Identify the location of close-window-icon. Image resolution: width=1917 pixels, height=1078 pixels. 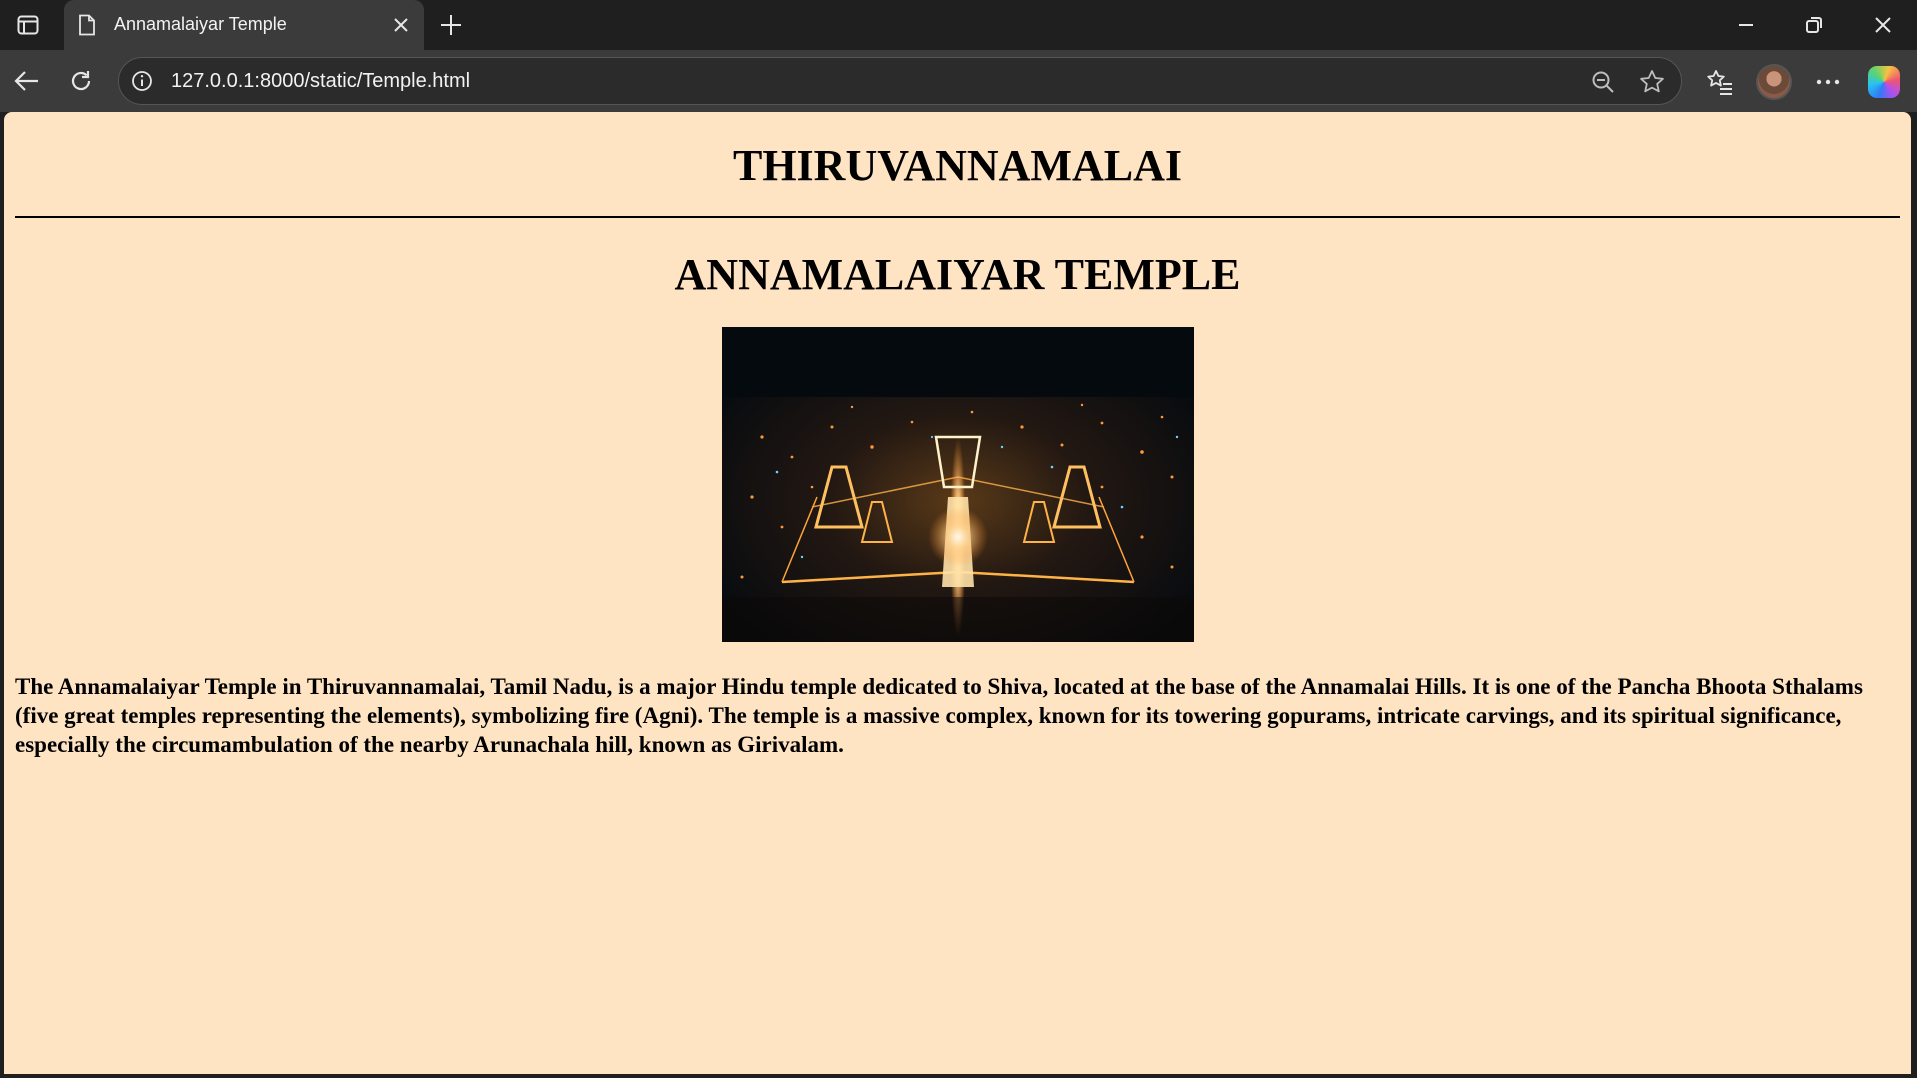
(1883, 25).